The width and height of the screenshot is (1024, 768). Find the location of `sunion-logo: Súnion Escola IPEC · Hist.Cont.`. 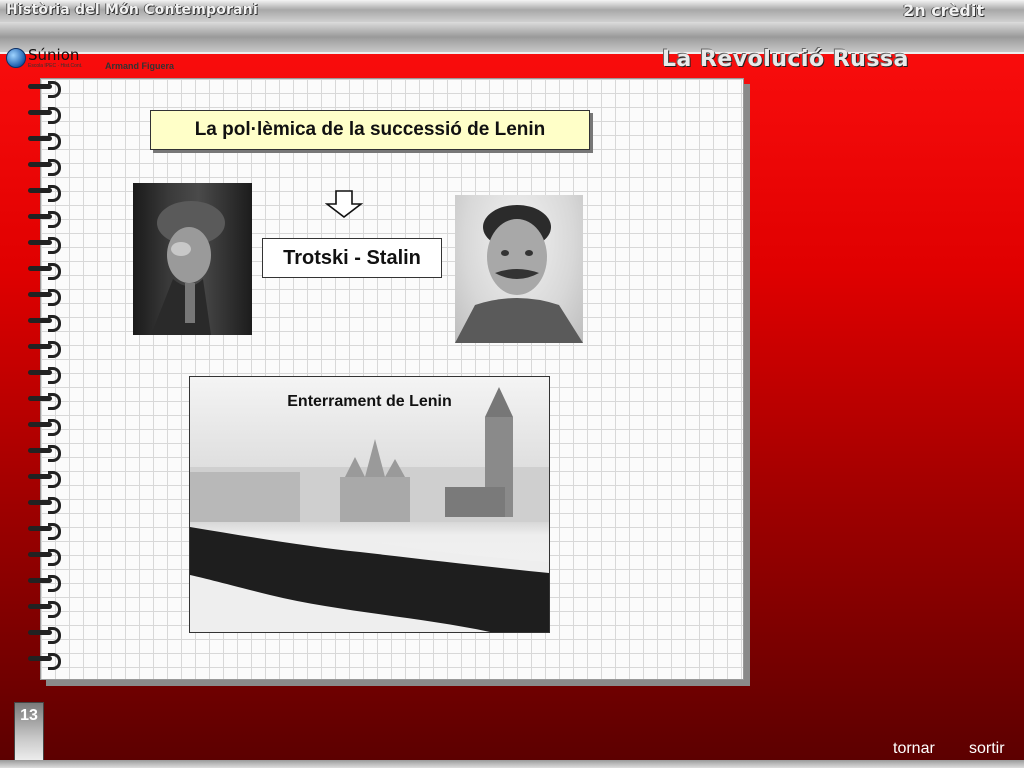

sunion-logo: Súnion Escola IPEC · Hist.Cont. is located at coordinates (53, 58).